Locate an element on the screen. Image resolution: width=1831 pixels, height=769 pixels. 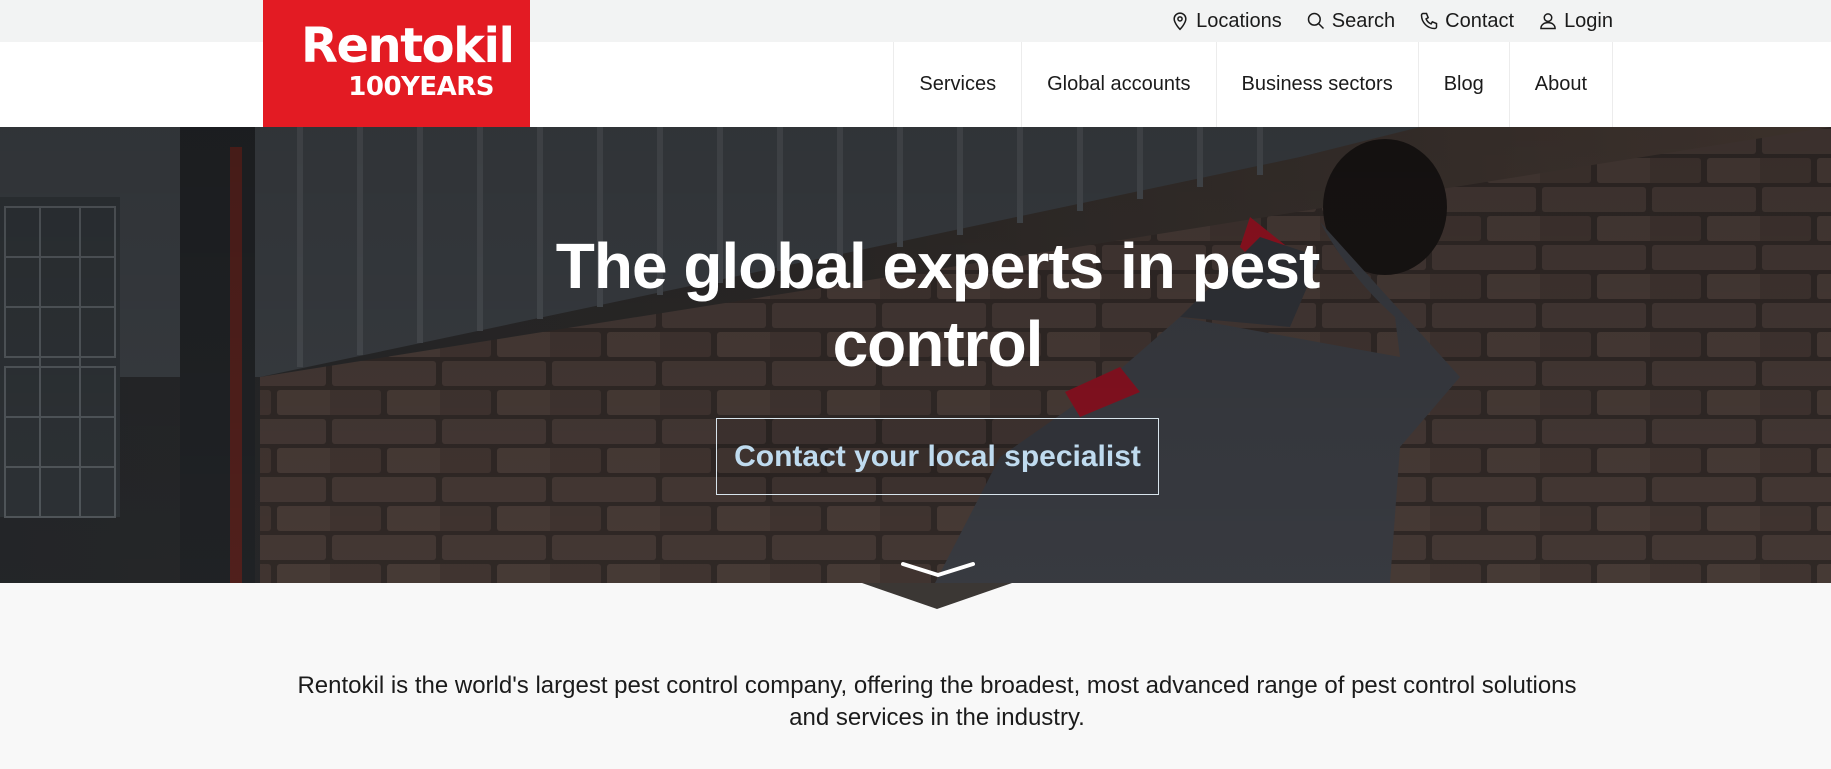
nav-item-services: Services is located at coordinates (958, 84).